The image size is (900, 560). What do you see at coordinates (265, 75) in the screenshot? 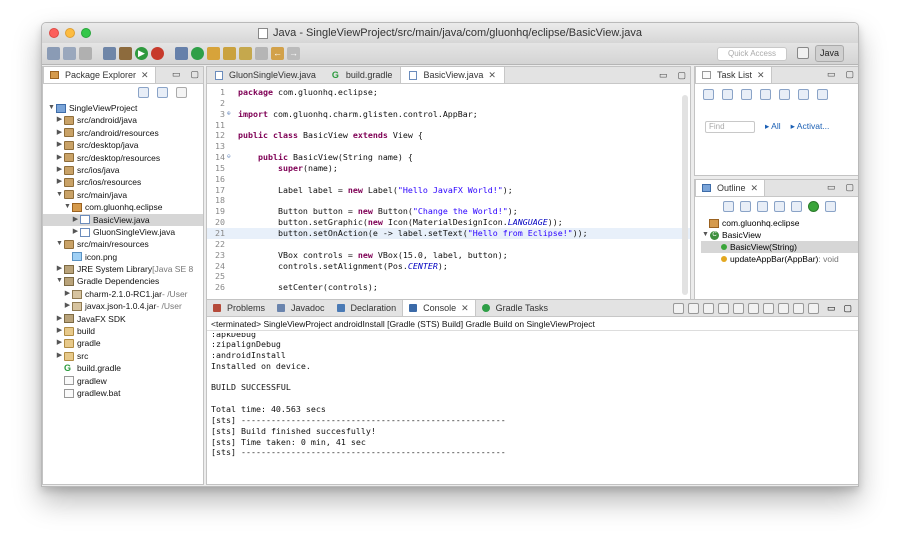
I see `editor-tab: GluonSingleView.java` at bounding box center [265, 75].